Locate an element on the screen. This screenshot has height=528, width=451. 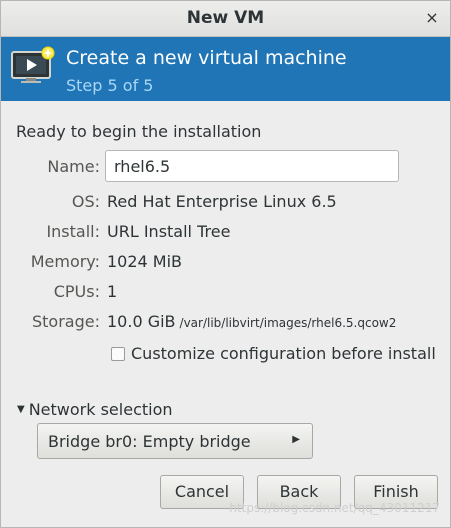
banner-heading: Create a new virtual machine is located at coordinates (206, 58).